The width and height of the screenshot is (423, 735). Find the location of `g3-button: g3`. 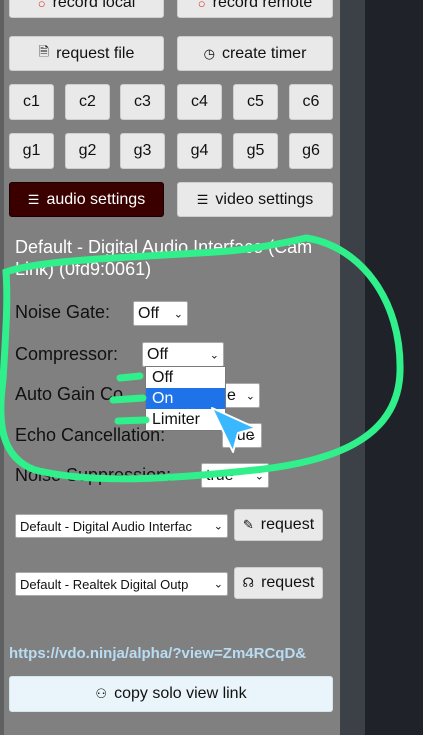

g3-button: g3 is located at coordinates (142, 151).